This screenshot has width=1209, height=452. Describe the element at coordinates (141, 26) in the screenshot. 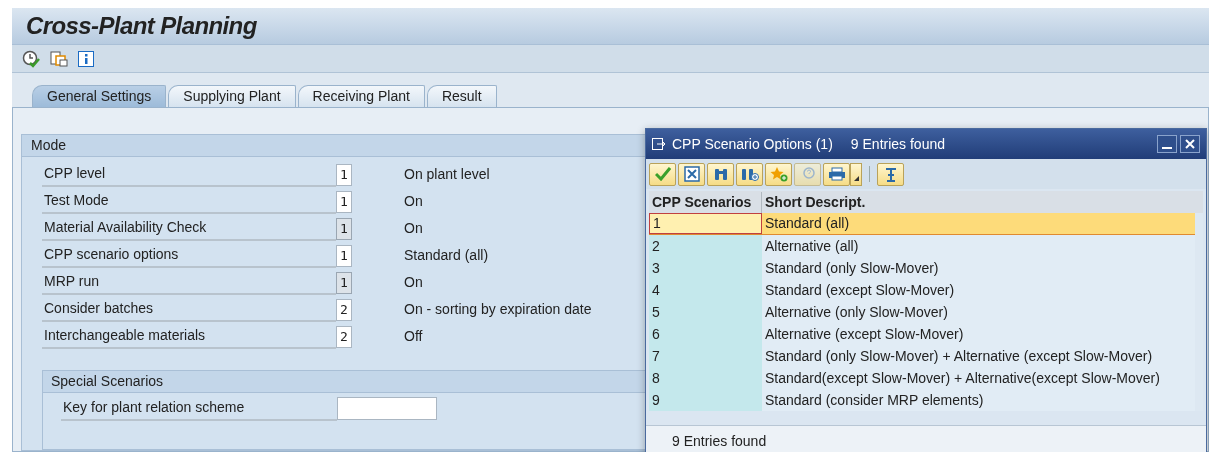

I see `window-title: Cross-Plant Planning` at that location.